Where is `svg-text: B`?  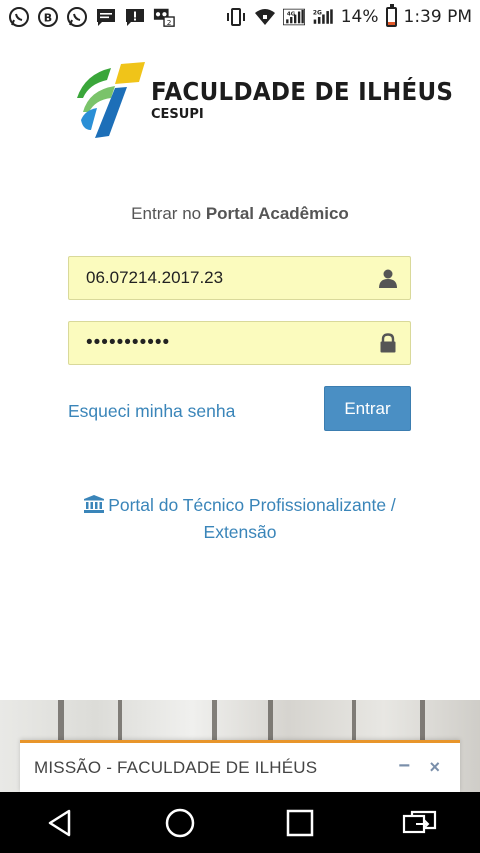
svg-text: B is located at coordinates (48, 17).